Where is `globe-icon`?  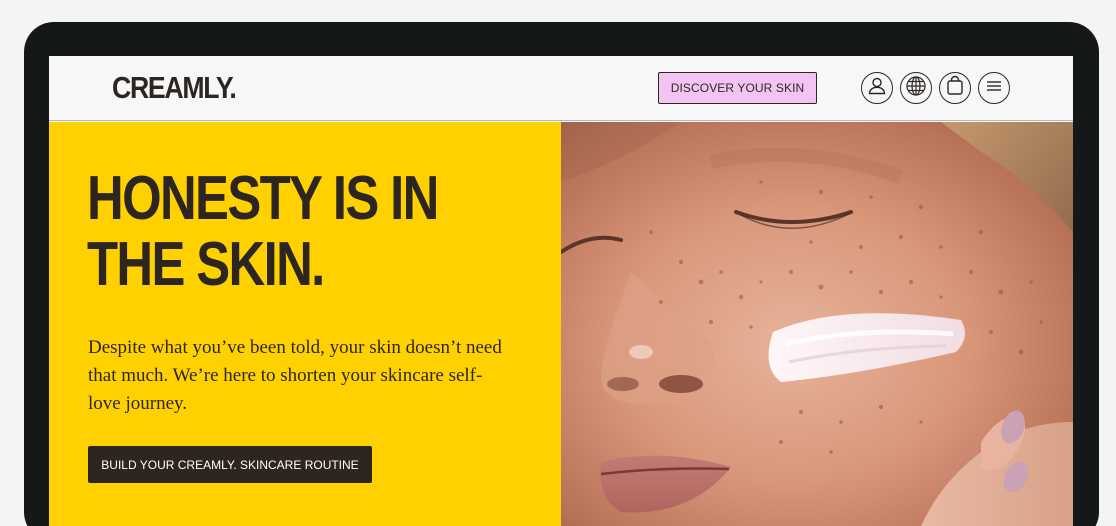
globe-icon is located at coordinates (916, 88).